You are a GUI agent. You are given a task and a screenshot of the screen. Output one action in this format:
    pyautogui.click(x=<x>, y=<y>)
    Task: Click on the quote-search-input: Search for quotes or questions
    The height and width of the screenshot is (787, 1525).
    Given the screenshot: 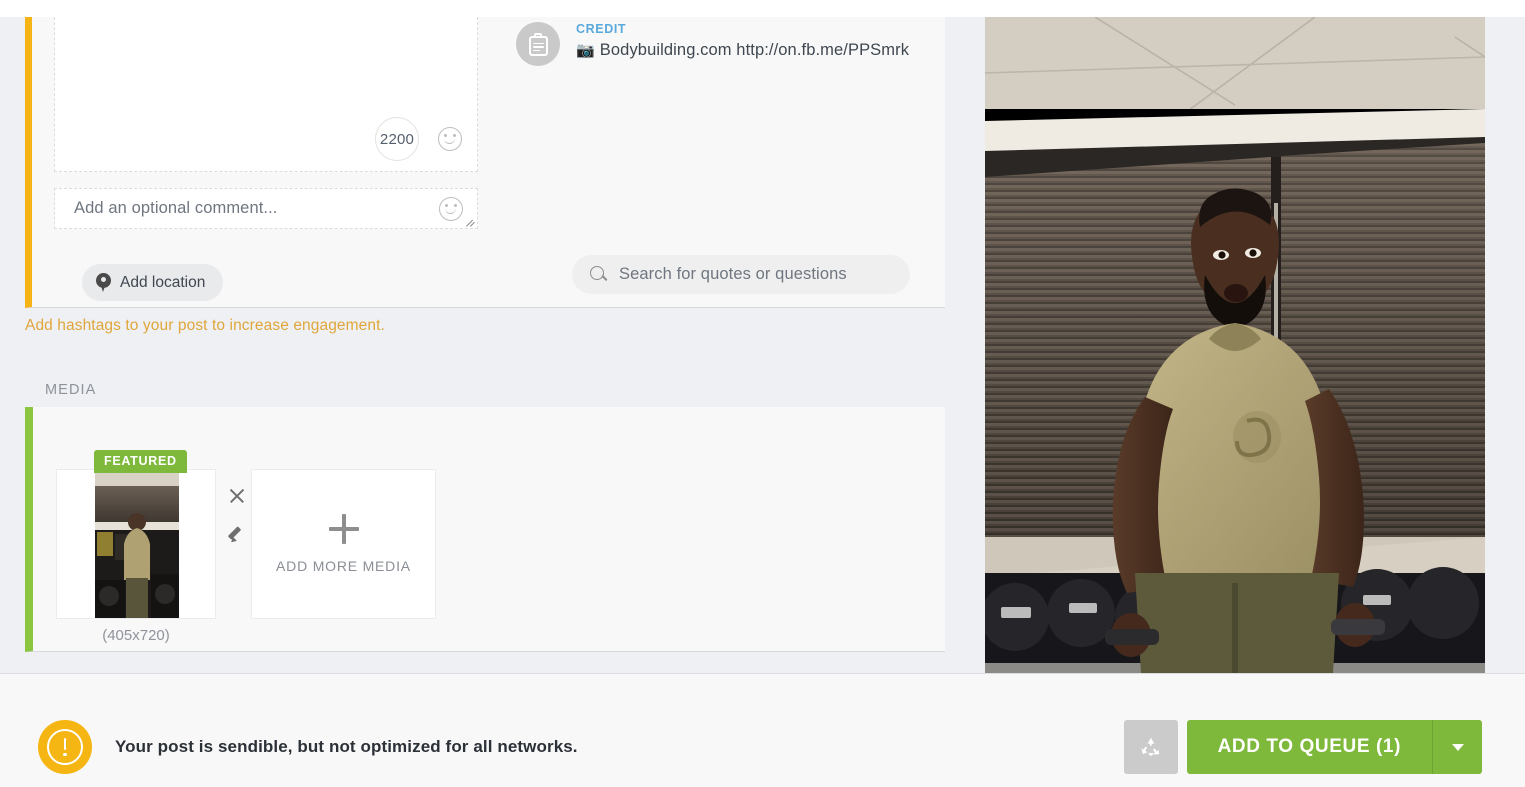 What is the action you would take?
    pyautogui.click(x=741, y=274)
    